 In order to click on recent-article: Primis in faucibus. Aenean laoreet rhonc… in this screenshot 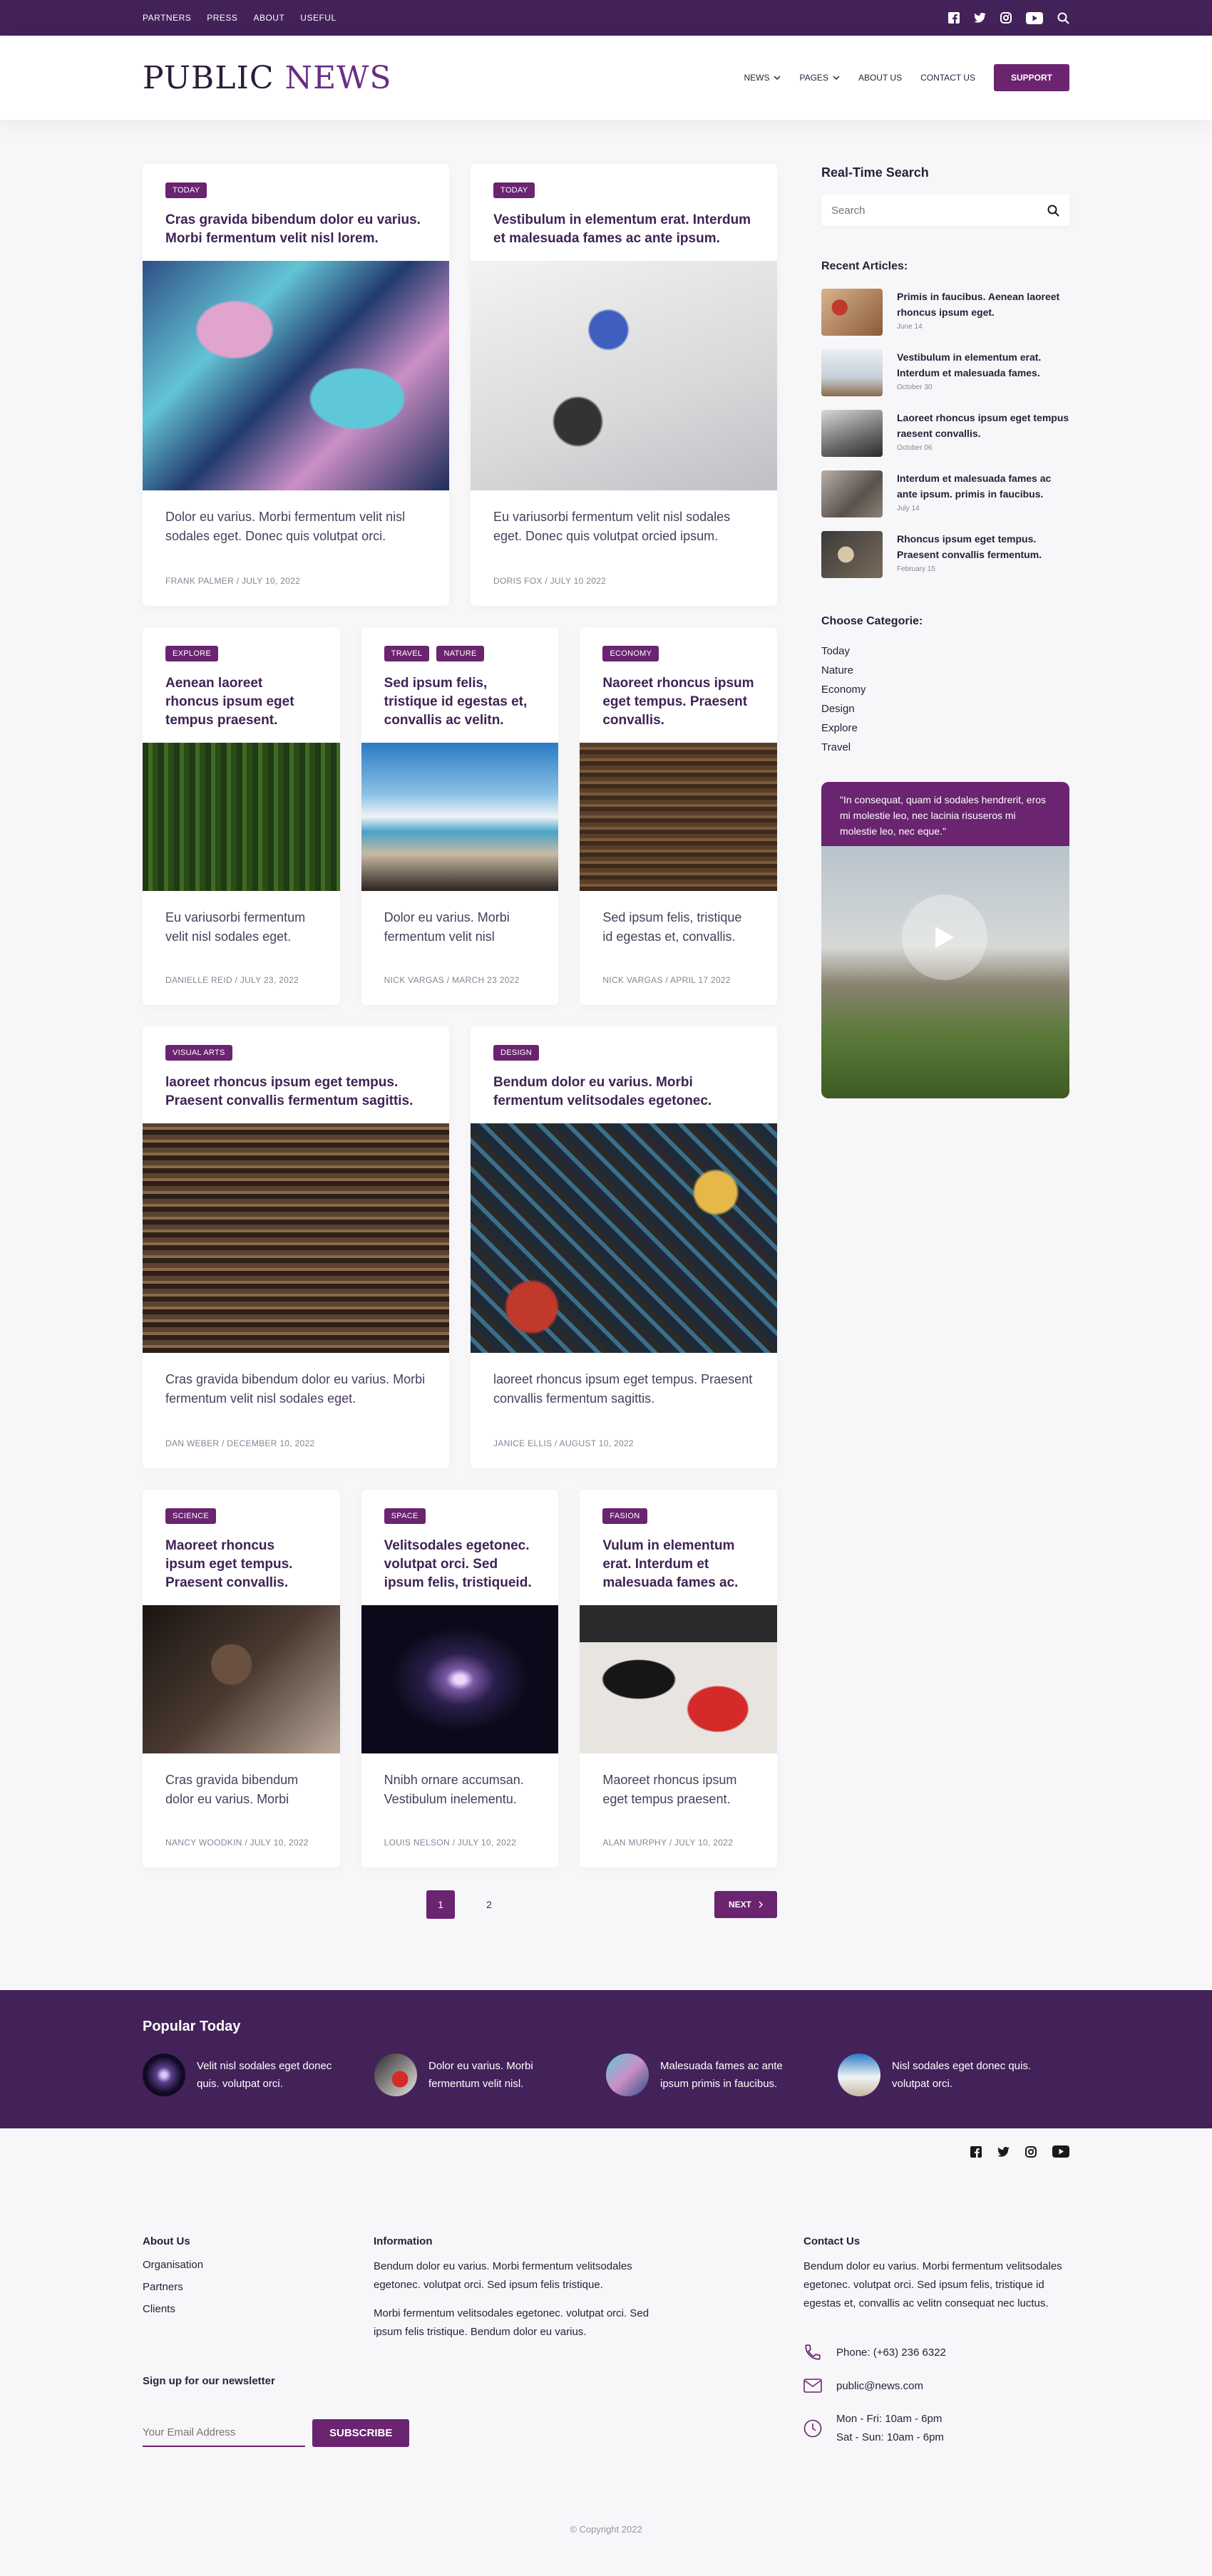, I will do `click(945, 312)`.